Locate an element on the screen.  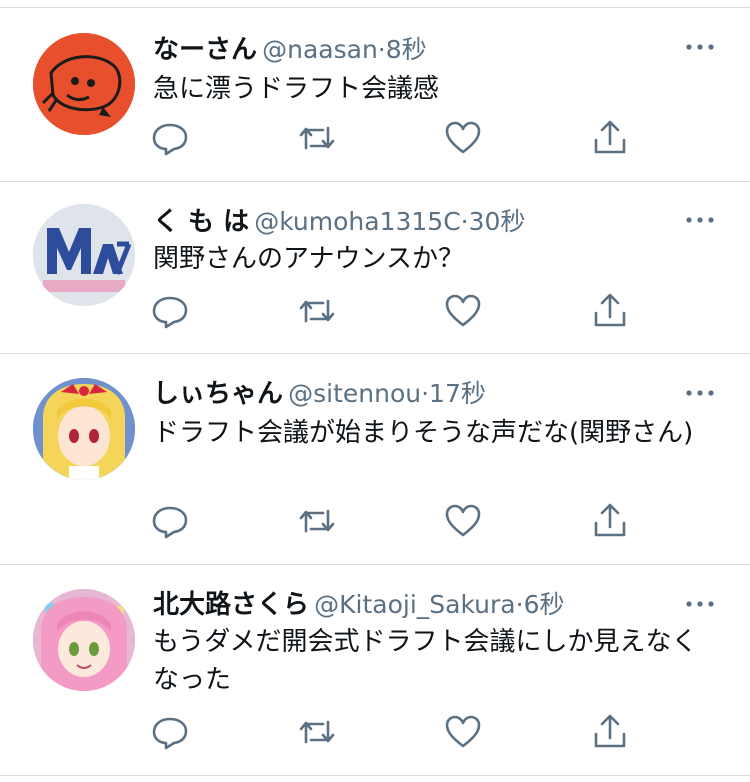
user-handle: @sitennou is located at coordinates (354, 393).